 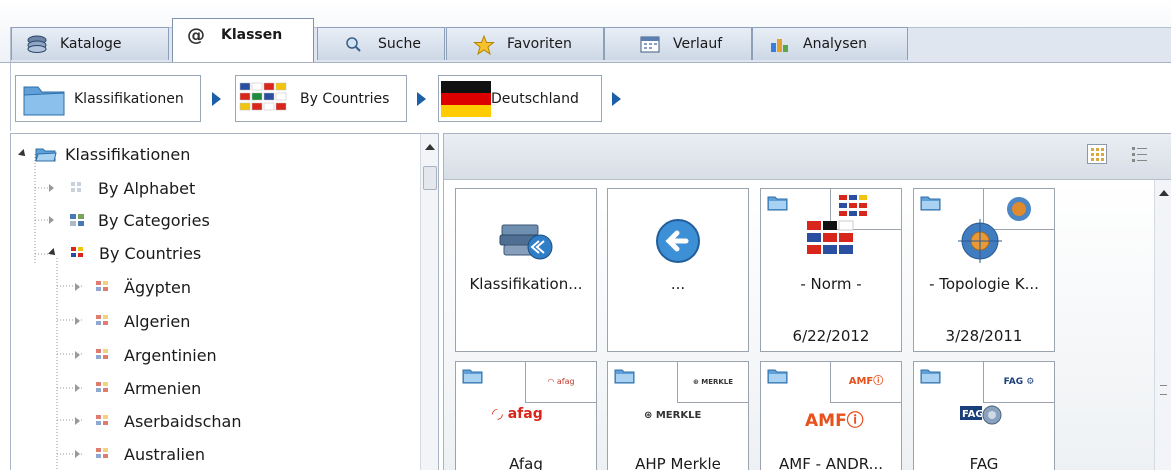 What do you see at coordinates (830, 43) in the screenshot?
I see `tab-analysen: Analysen` at bounding box center [830, 43].